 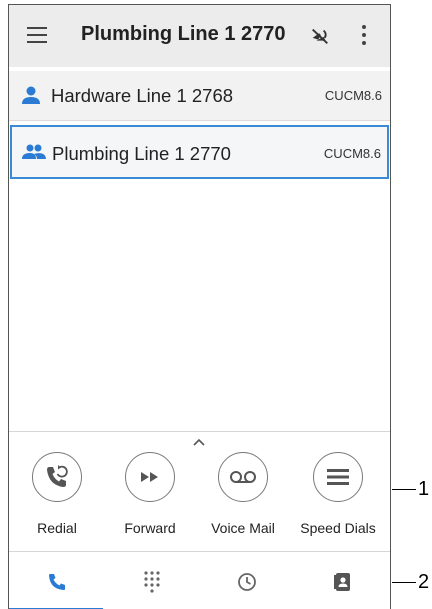 I want to click on tab-recents, so click(x=246, y=580).